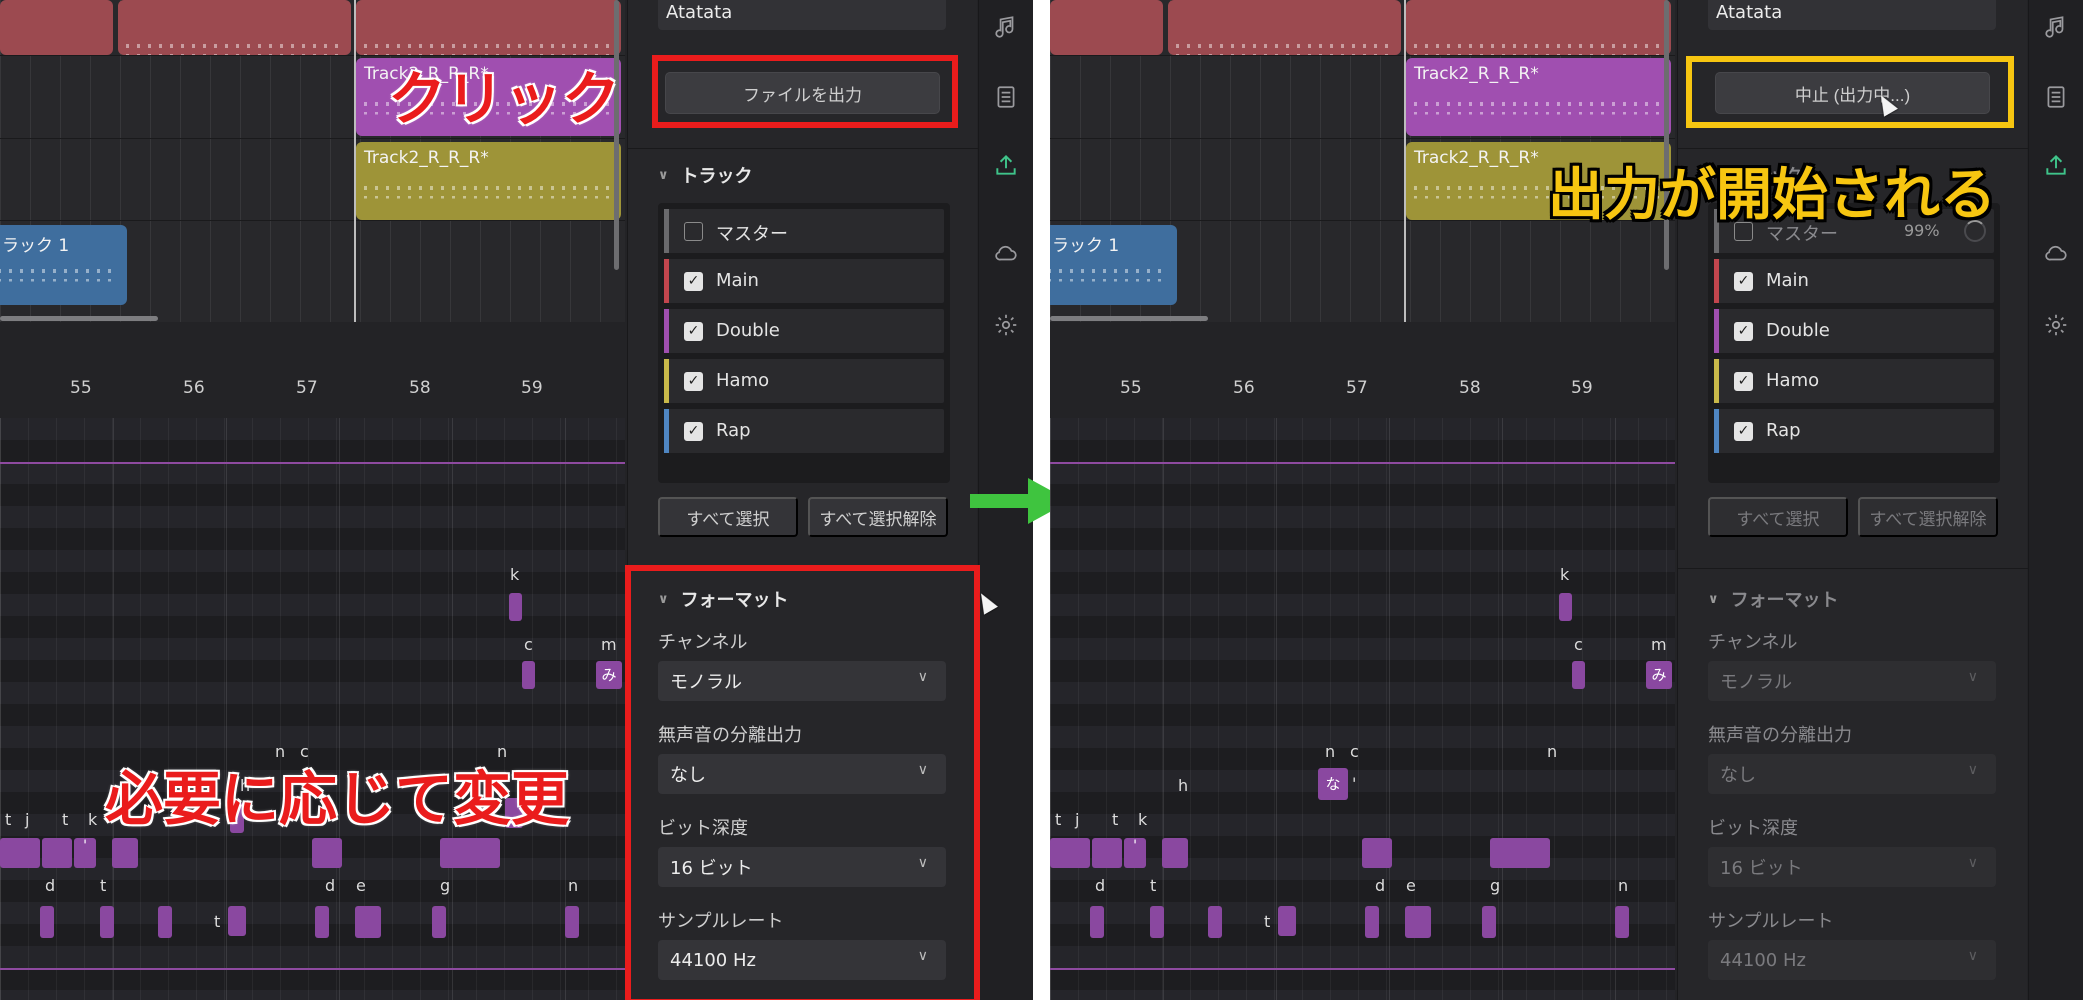 The image size is (2100, 1000). Describe the element at coordinates (312, 161) in the screenshot. I see `arrangement-view: Track2_R_R_R* Track2_R_R_R* ラック 1` at that location.